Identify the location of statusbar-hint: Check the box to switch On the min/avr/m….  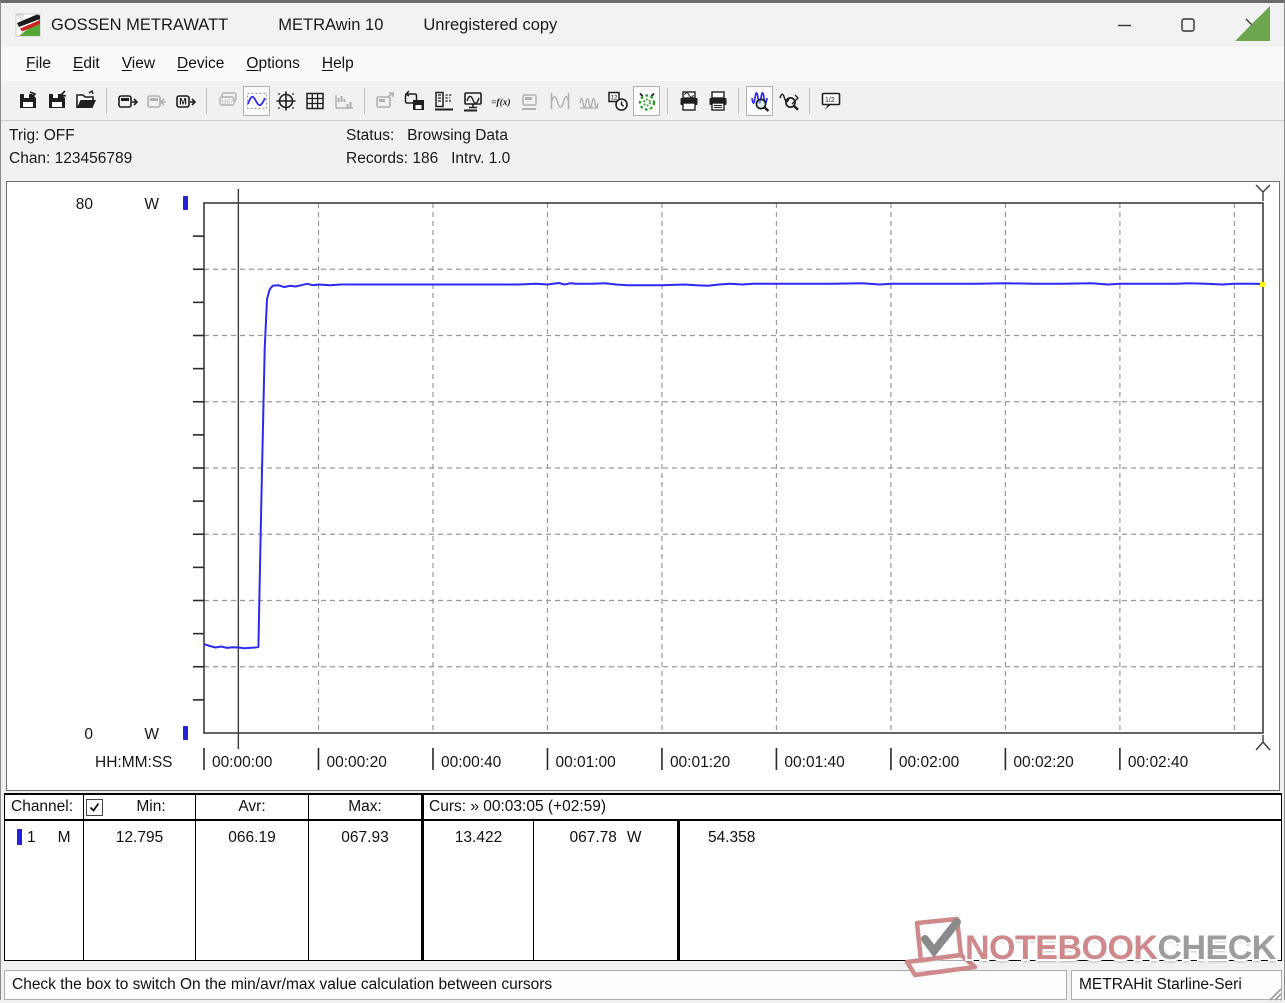
(535, 985).